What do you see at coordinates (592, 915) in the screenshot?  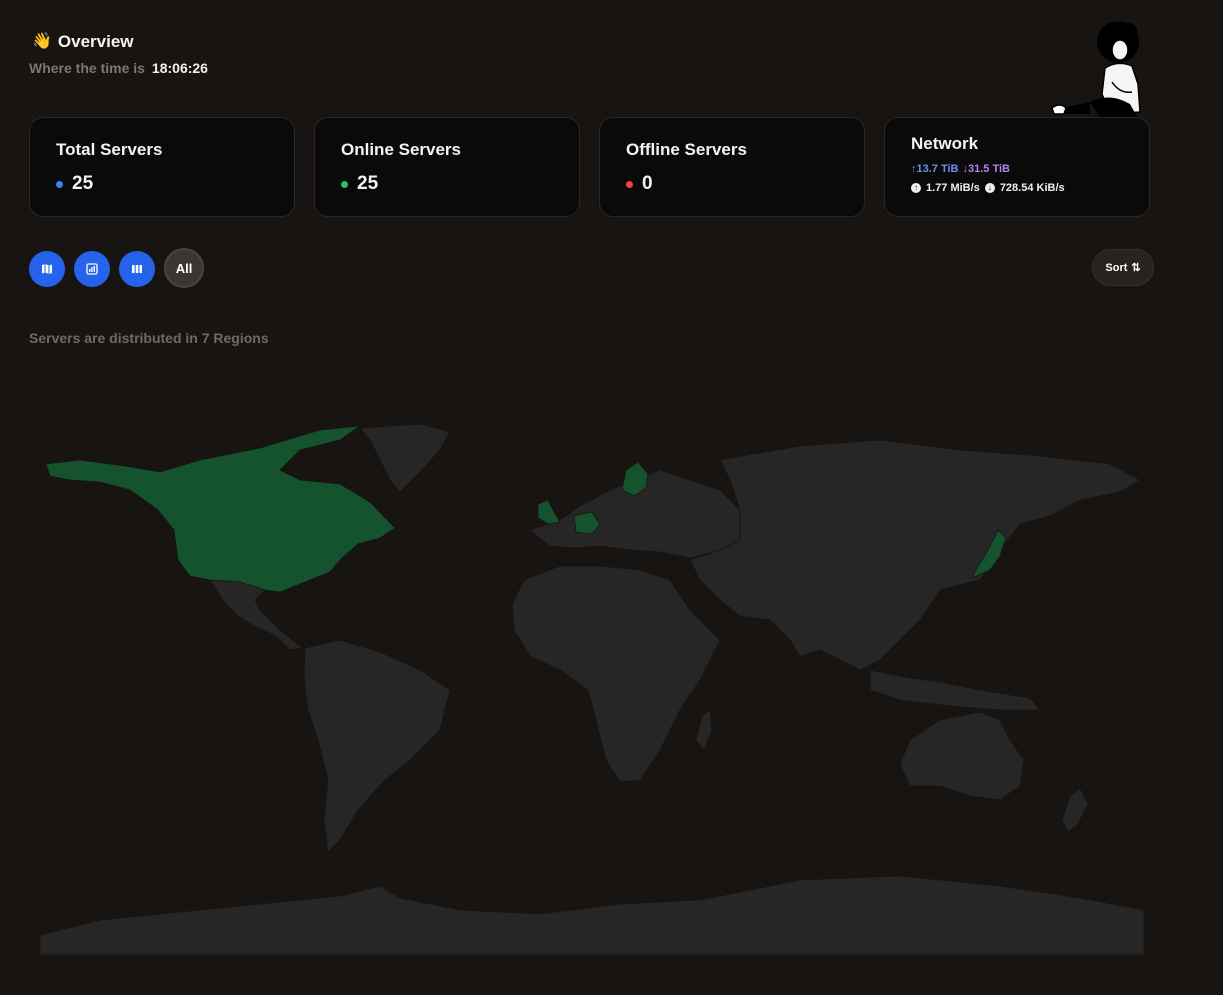 I see `map-region-antarctica` at bounding box center [592, 915].